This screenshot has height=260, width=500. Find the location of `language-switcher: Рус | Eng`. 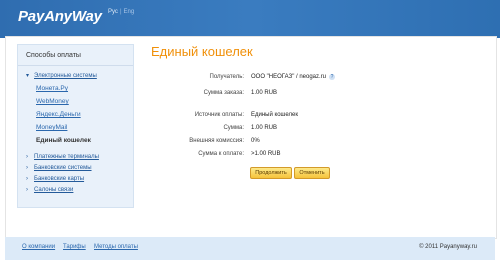

language-switcher: Рус | Eng is located at coordinates (121, 12).